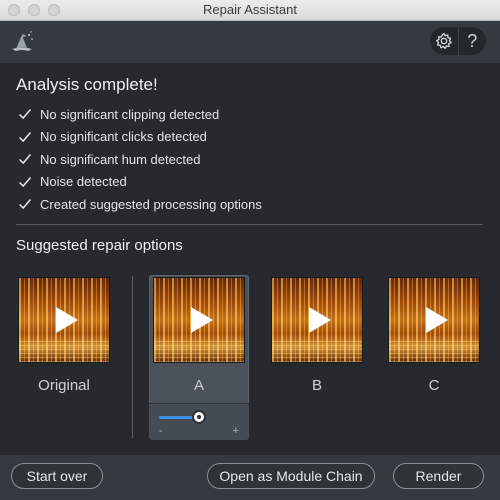 This screenshot has width=500, height=500. I want to click on option-label: B, so click(316, 385).